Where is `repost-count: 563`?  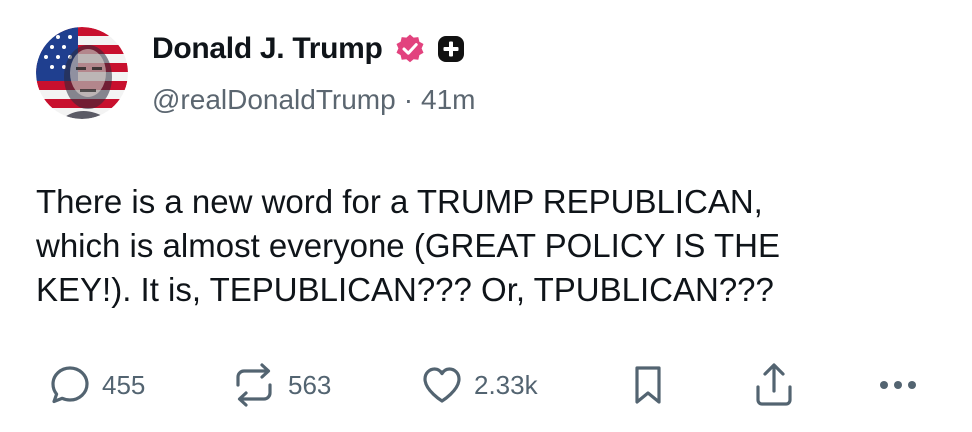
repost-count: 563 is located at coordinates (310, 384).